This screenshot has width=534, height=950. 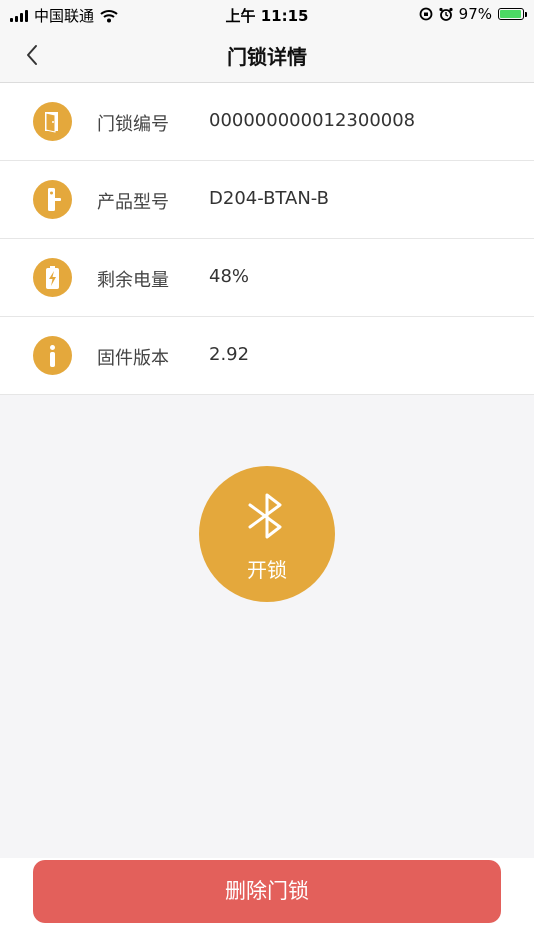 What do you see at coordinates (52, 199) in the screenshot?
I see `lock-handle-icon` at bounding box center [52, 199].